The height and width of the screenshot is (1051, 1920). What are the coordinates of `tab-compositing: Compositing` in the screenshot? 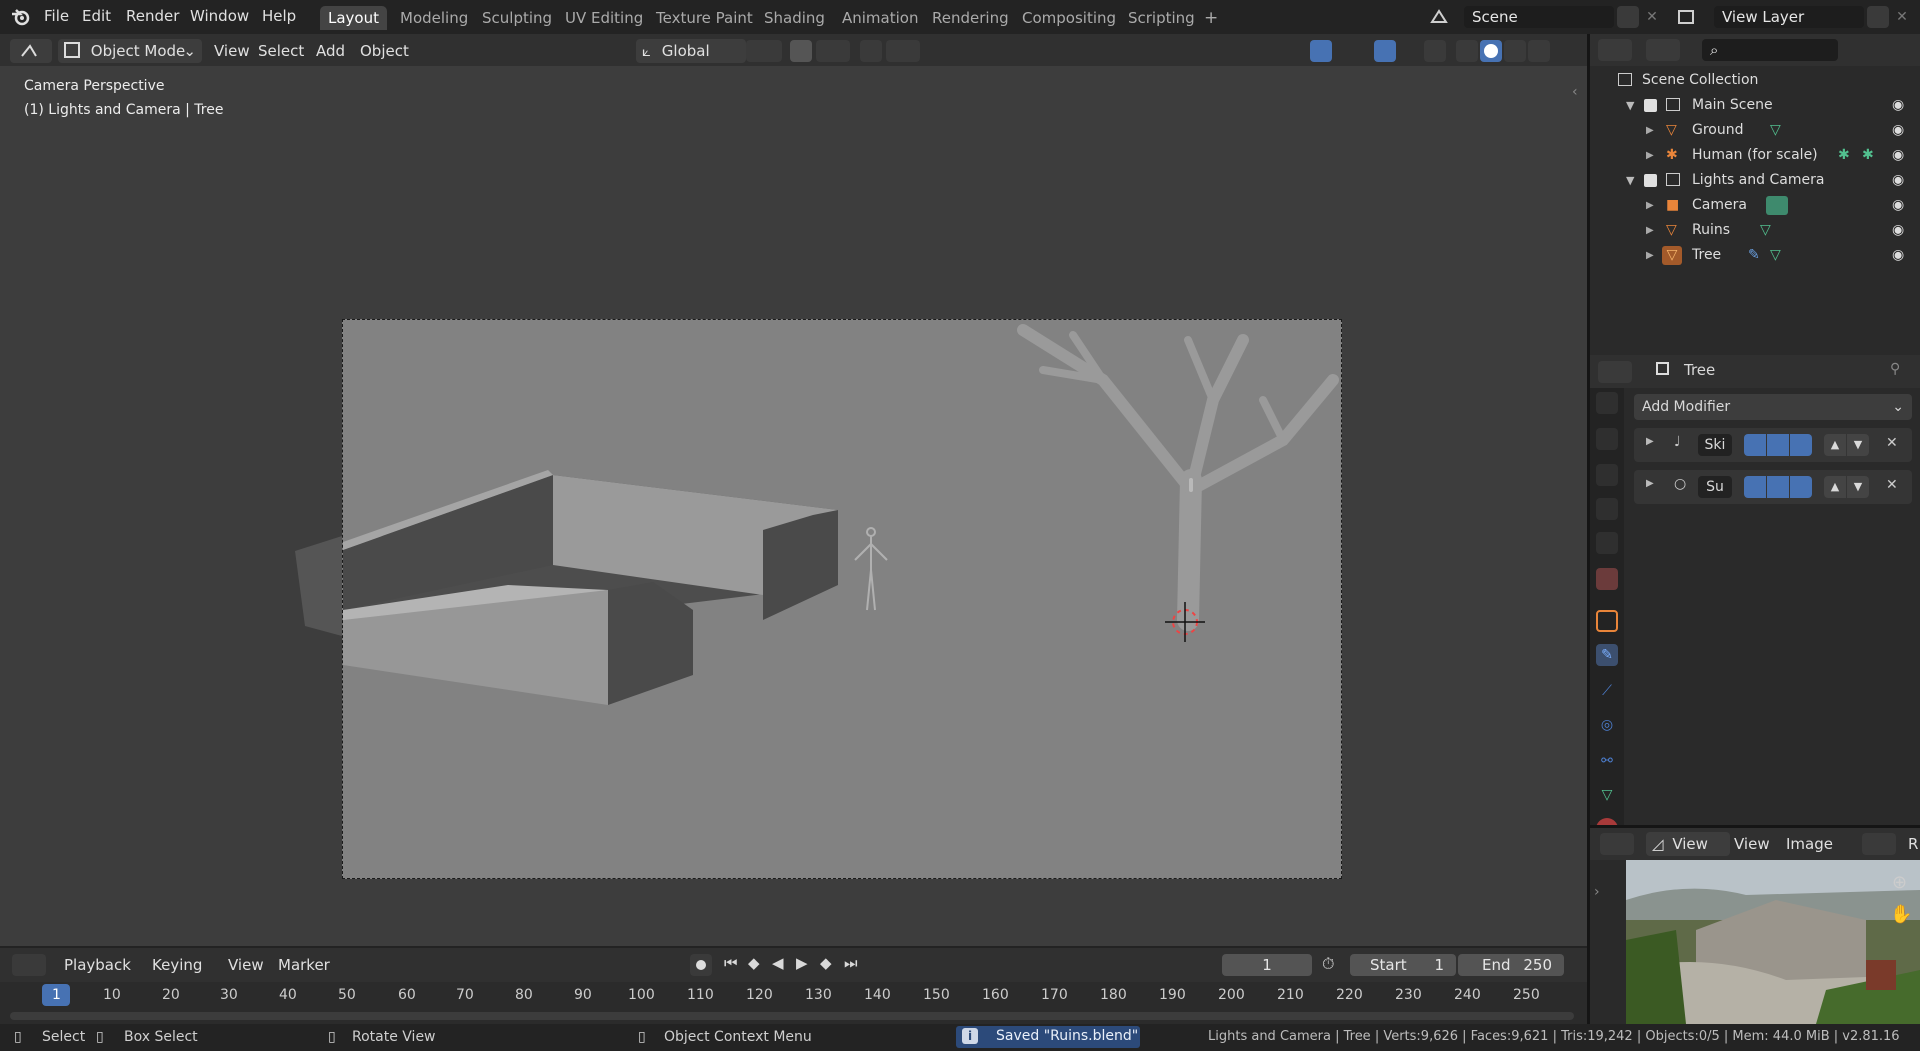 It's located at (1069, 18).